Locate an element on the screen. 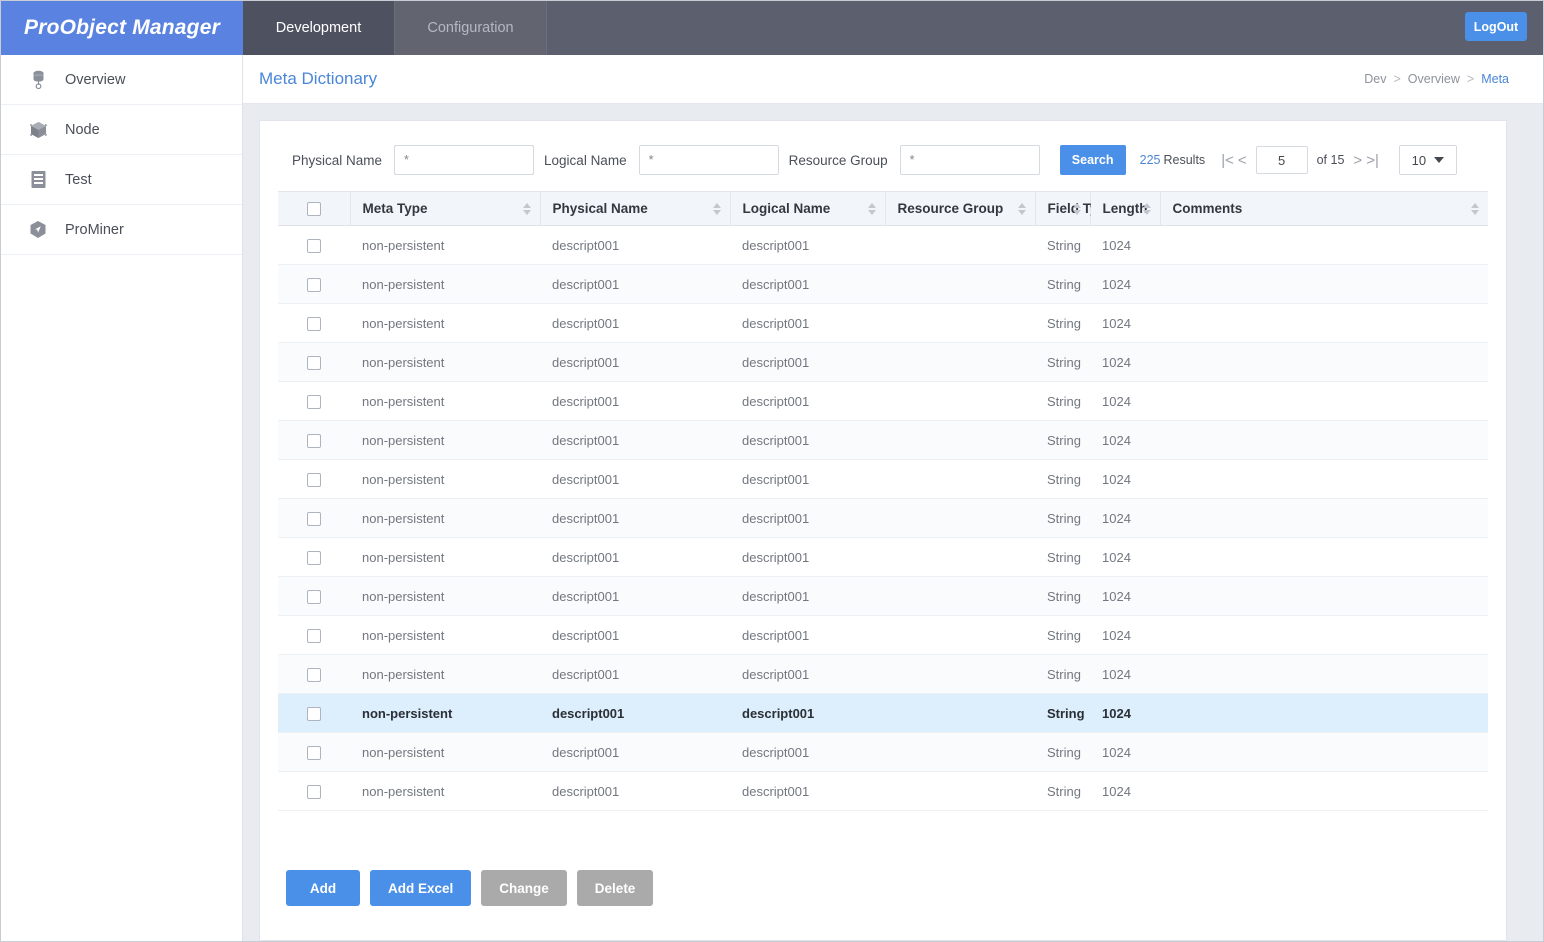  sidebar-item-overview: Overview is located at coordinates (121, 80).